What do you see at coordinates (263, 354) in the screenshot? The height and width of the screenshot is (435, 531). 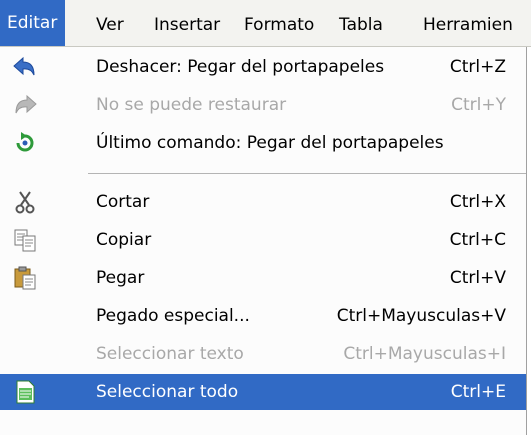 I see `menu-item-seleccionar-texto: Seleccionar texto Ctrl+Mayusculas+I` at bounding box center [263, 354].